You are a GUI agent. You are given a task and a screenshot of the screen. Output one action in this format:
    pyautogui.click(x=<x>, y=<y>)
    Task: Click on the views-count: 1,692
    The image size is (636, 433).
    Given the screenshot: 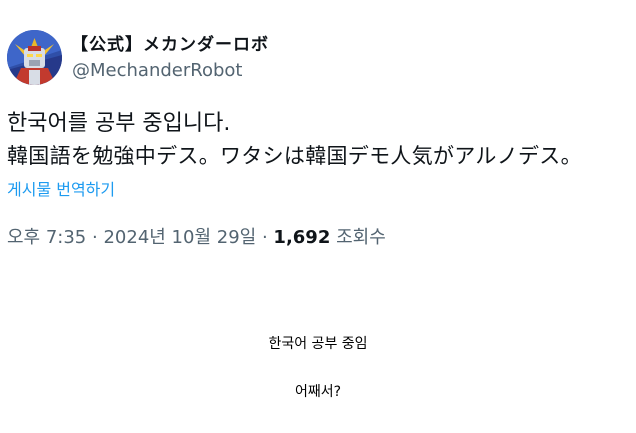 What is the action you would take?
    pyautogui.click(x=301, y=237)
    